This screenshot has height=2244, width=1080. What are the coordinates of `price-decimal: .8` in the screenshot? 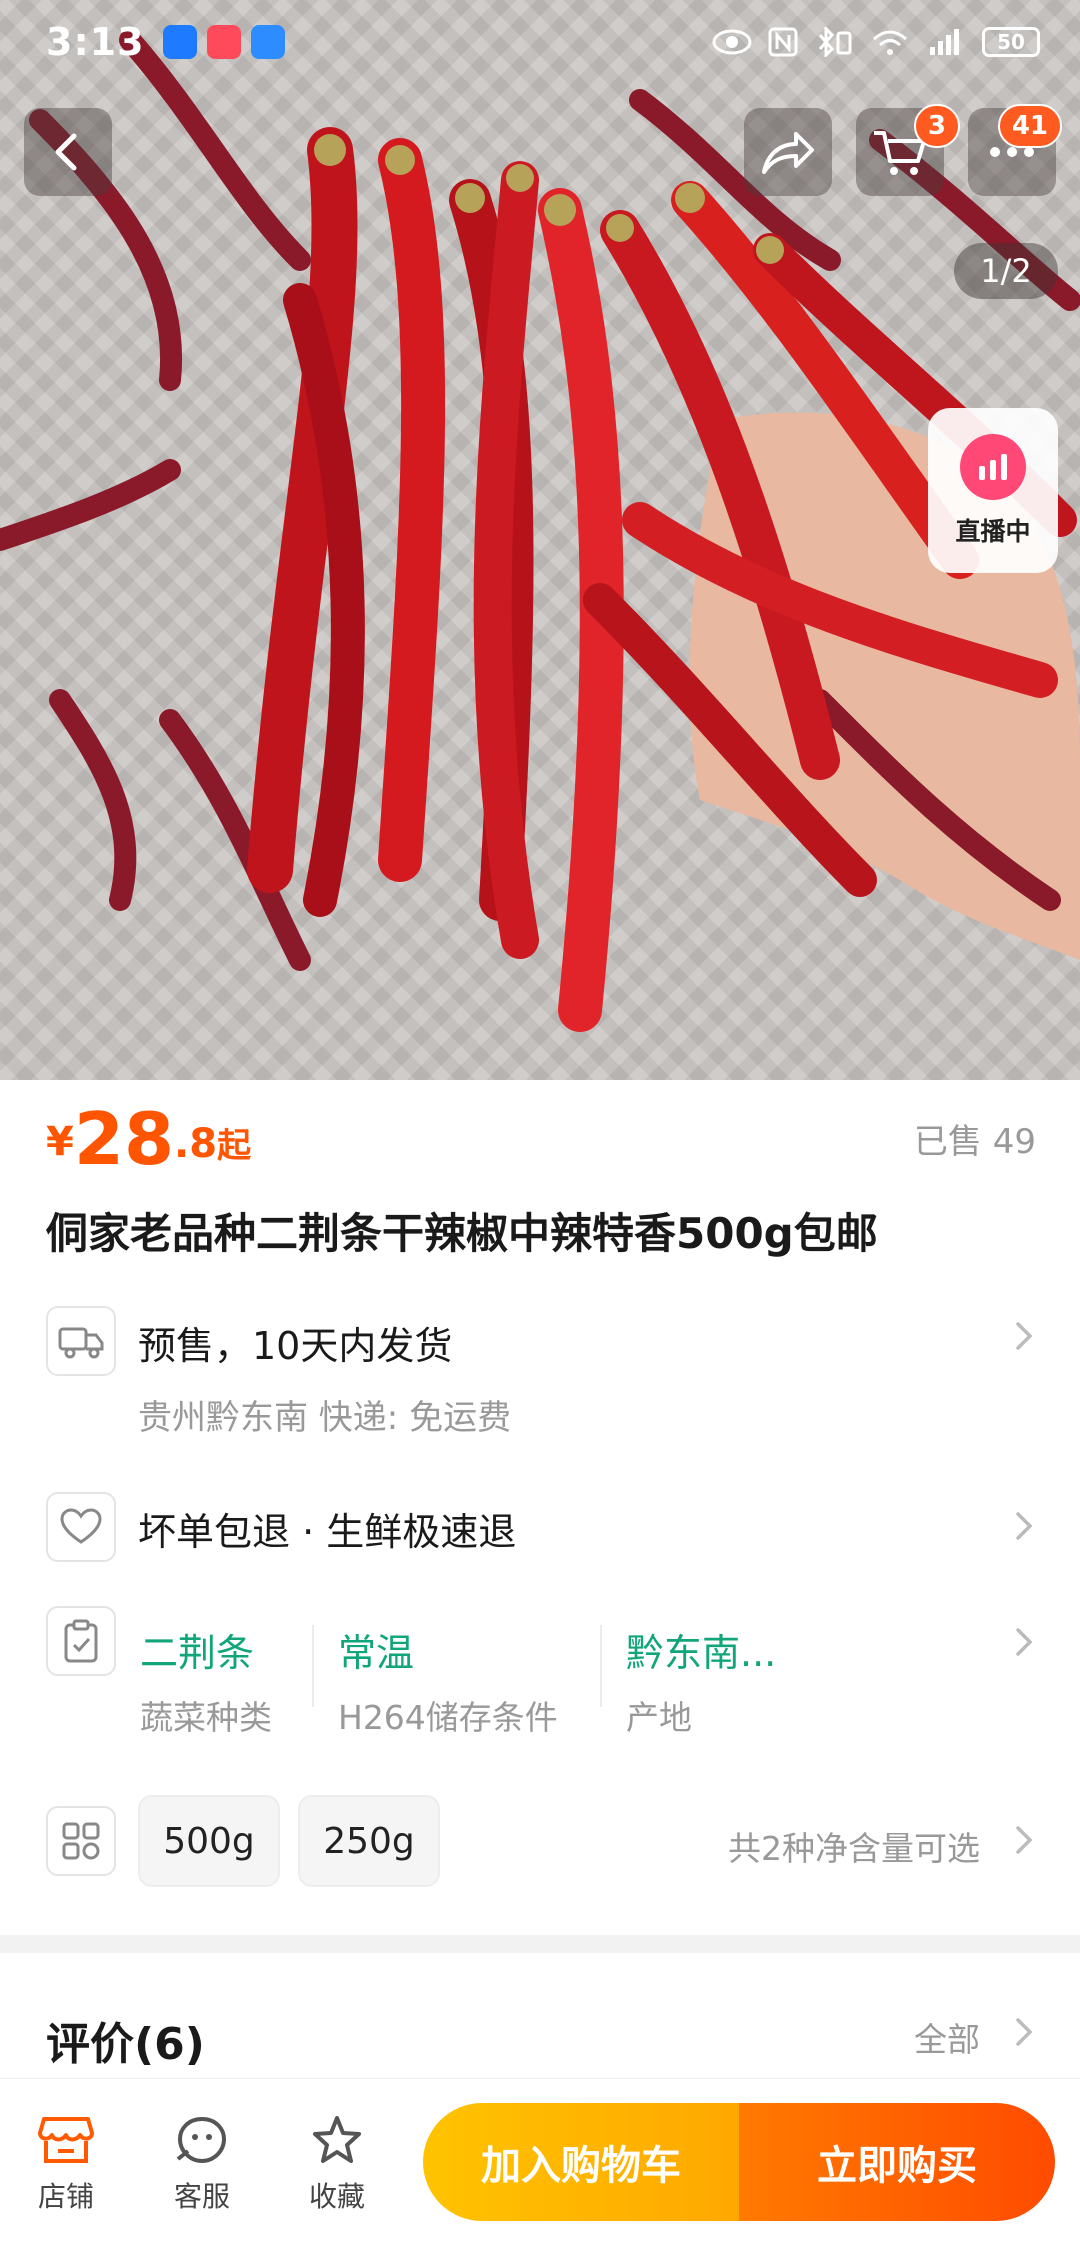 It's located at (196, 1144).